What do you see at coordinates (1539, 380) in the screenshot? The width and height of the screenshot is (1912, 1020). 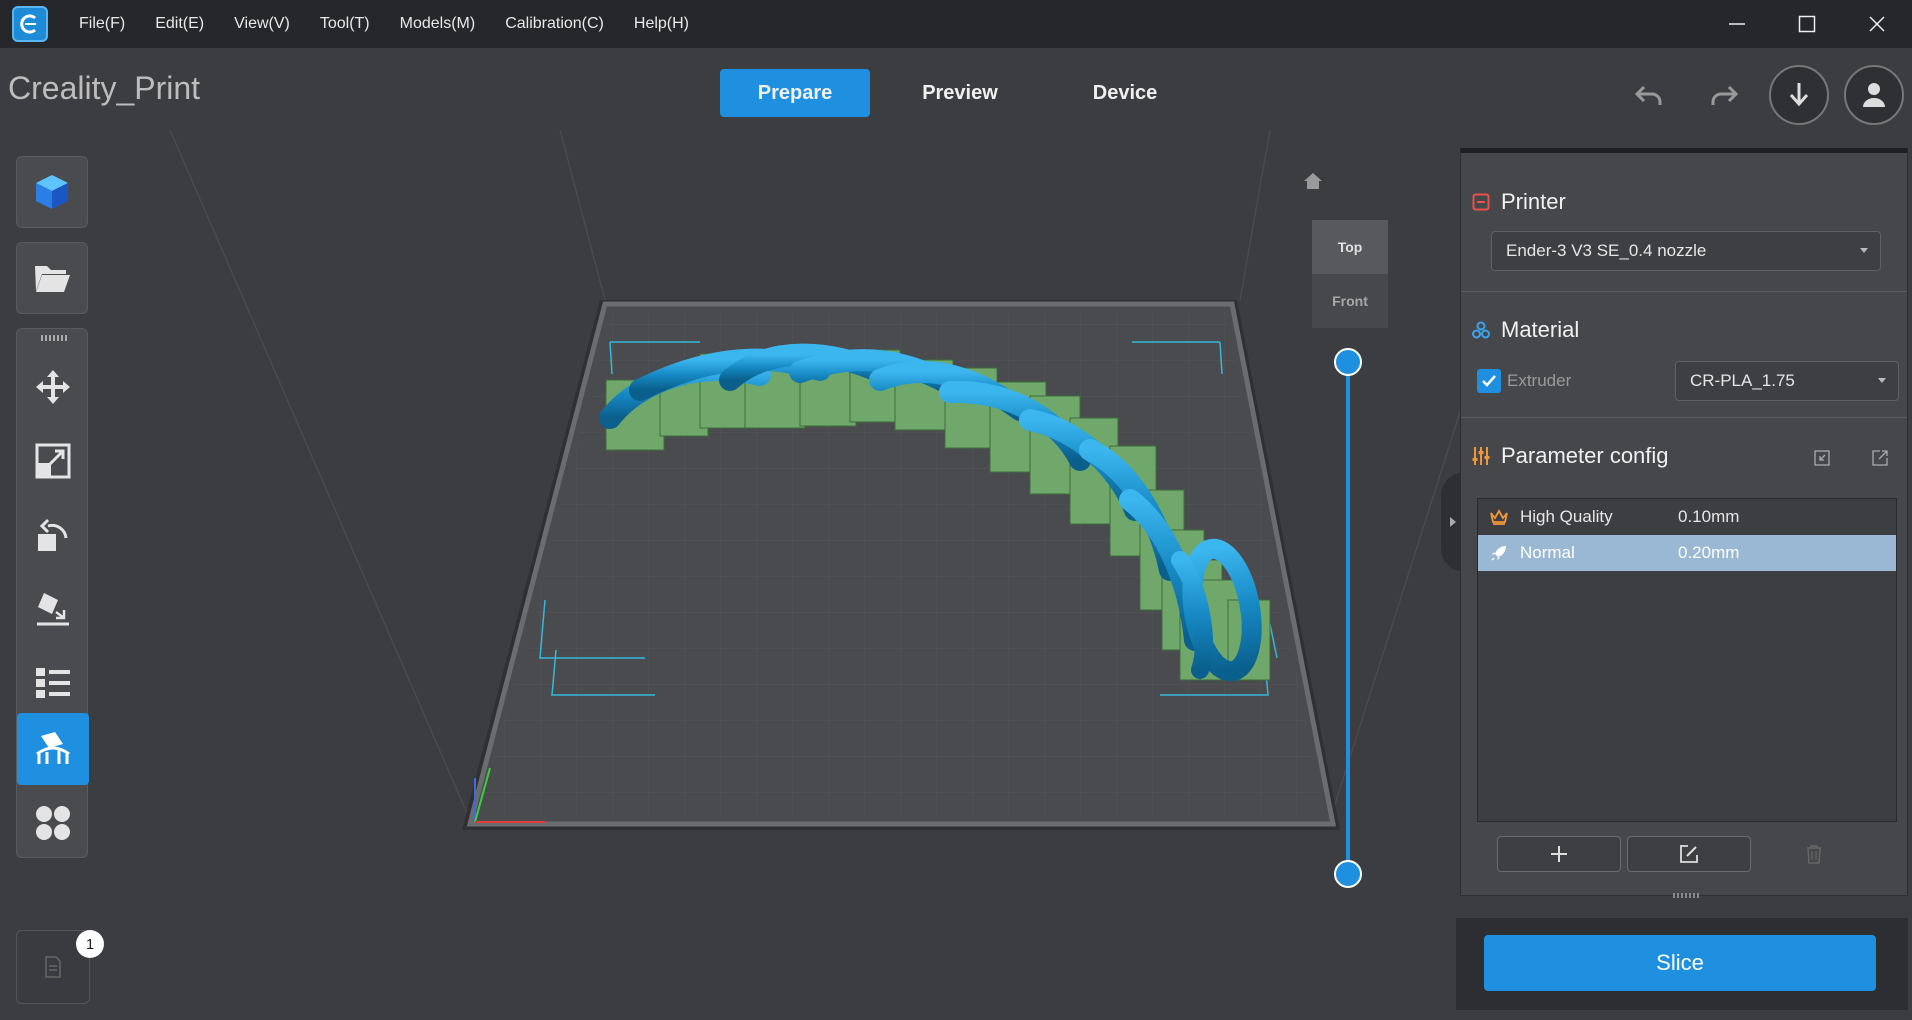 I see `extruder-label: Extruder` at bounding box center [1539, 380].